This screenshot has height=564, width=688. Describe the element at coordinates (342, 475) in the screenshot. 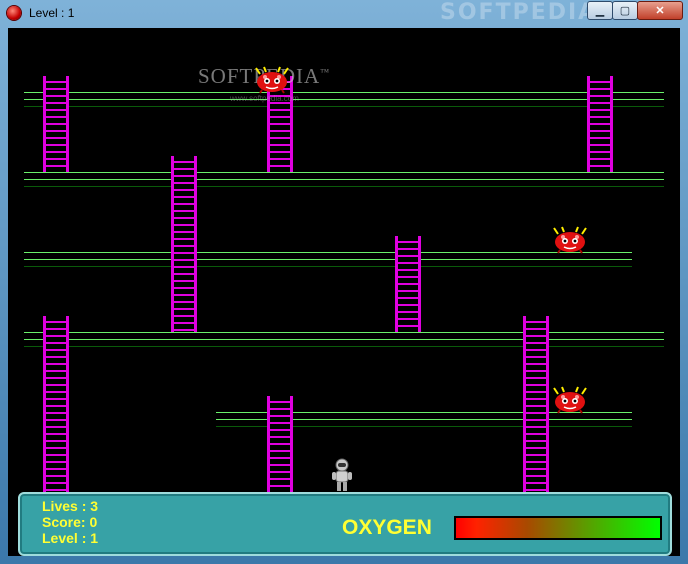

I see `astronaut-icon` at that location.